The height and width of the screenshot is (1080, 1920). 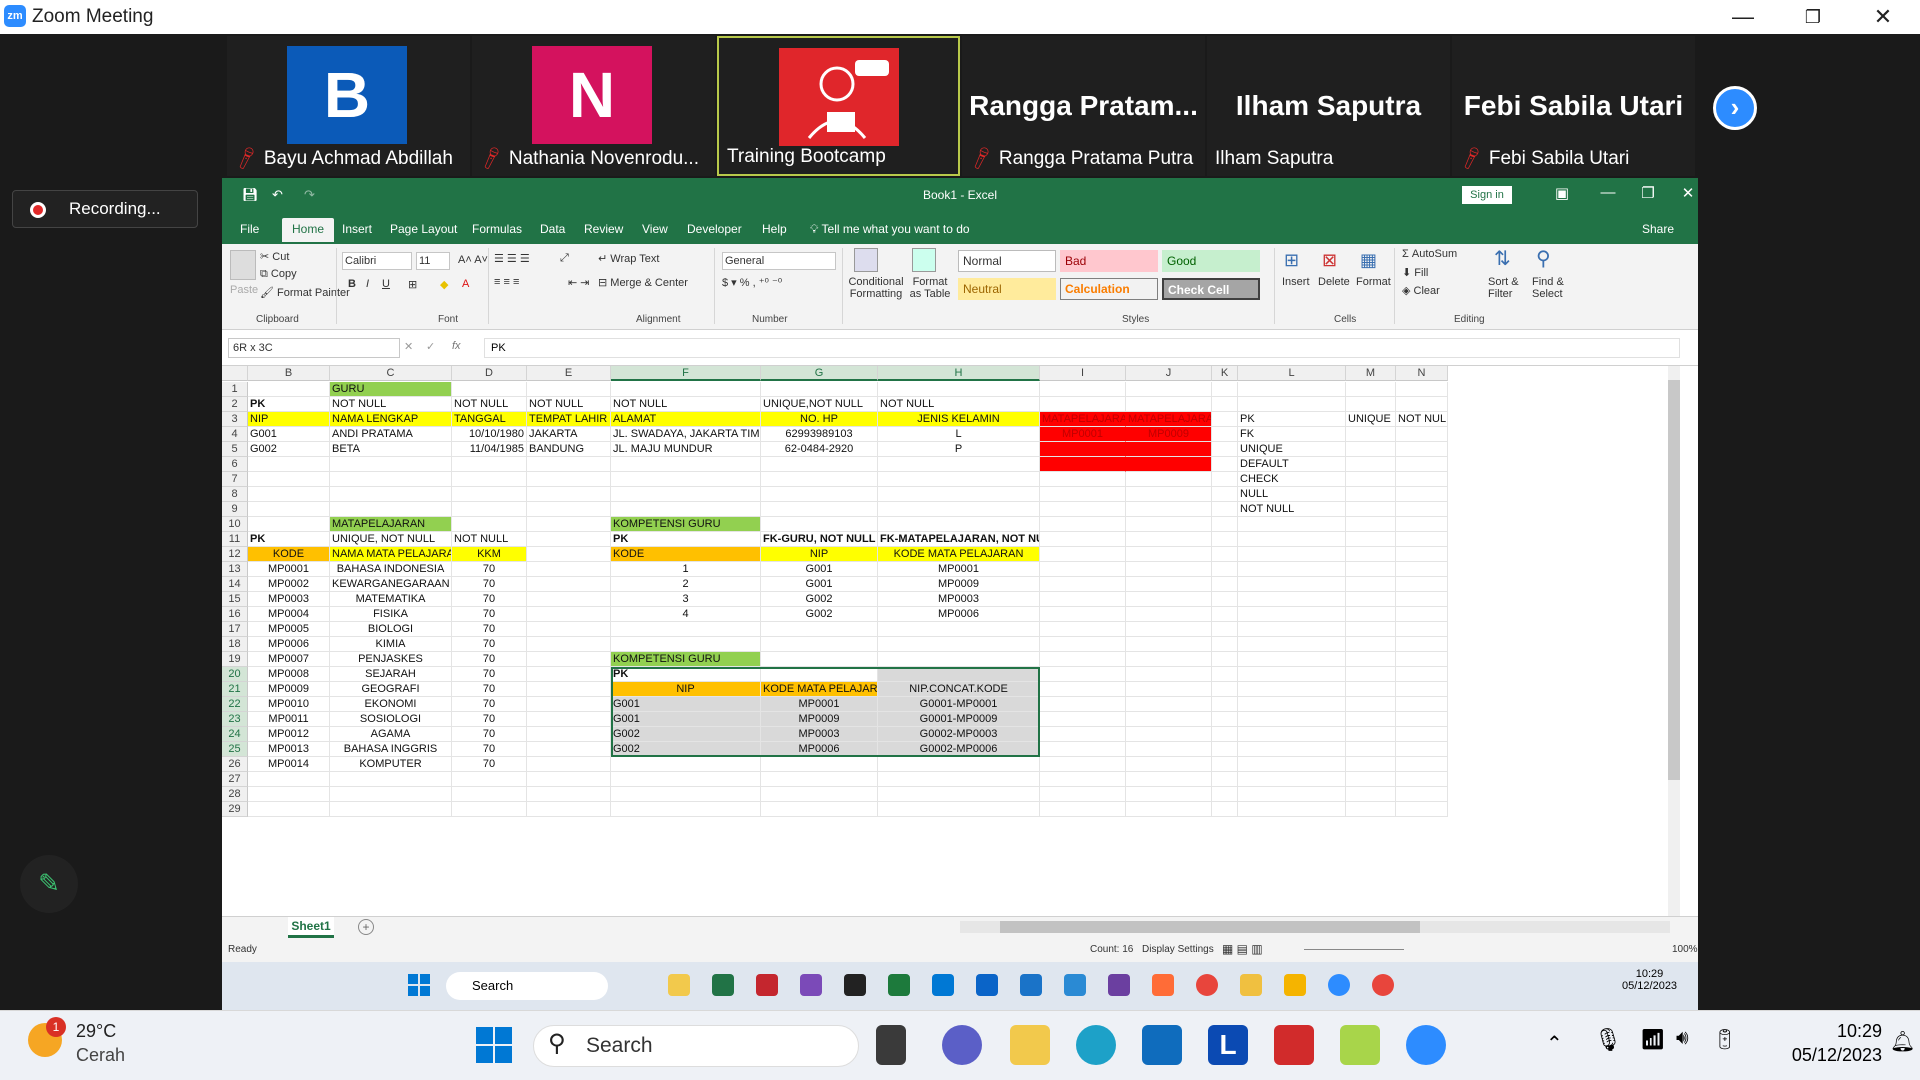 I want to click on cell-n26, so click(x=1422, y=764).